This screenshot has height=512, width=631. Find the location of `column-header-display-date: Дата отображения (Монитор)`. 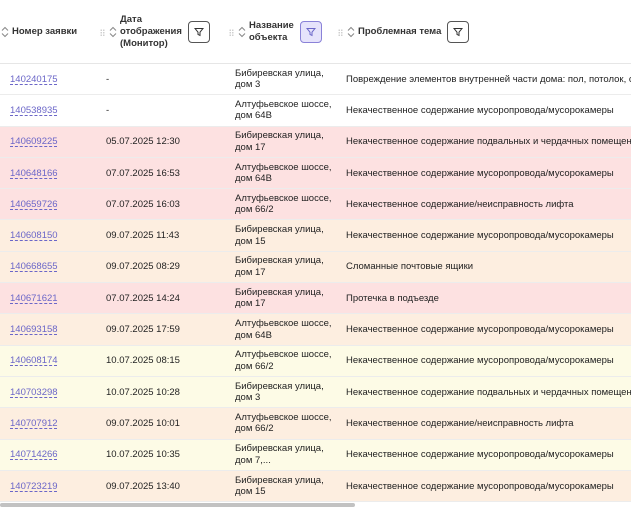

column-header-display-date: Дата отображения (Монитор) is located at coordinates (155, 32).